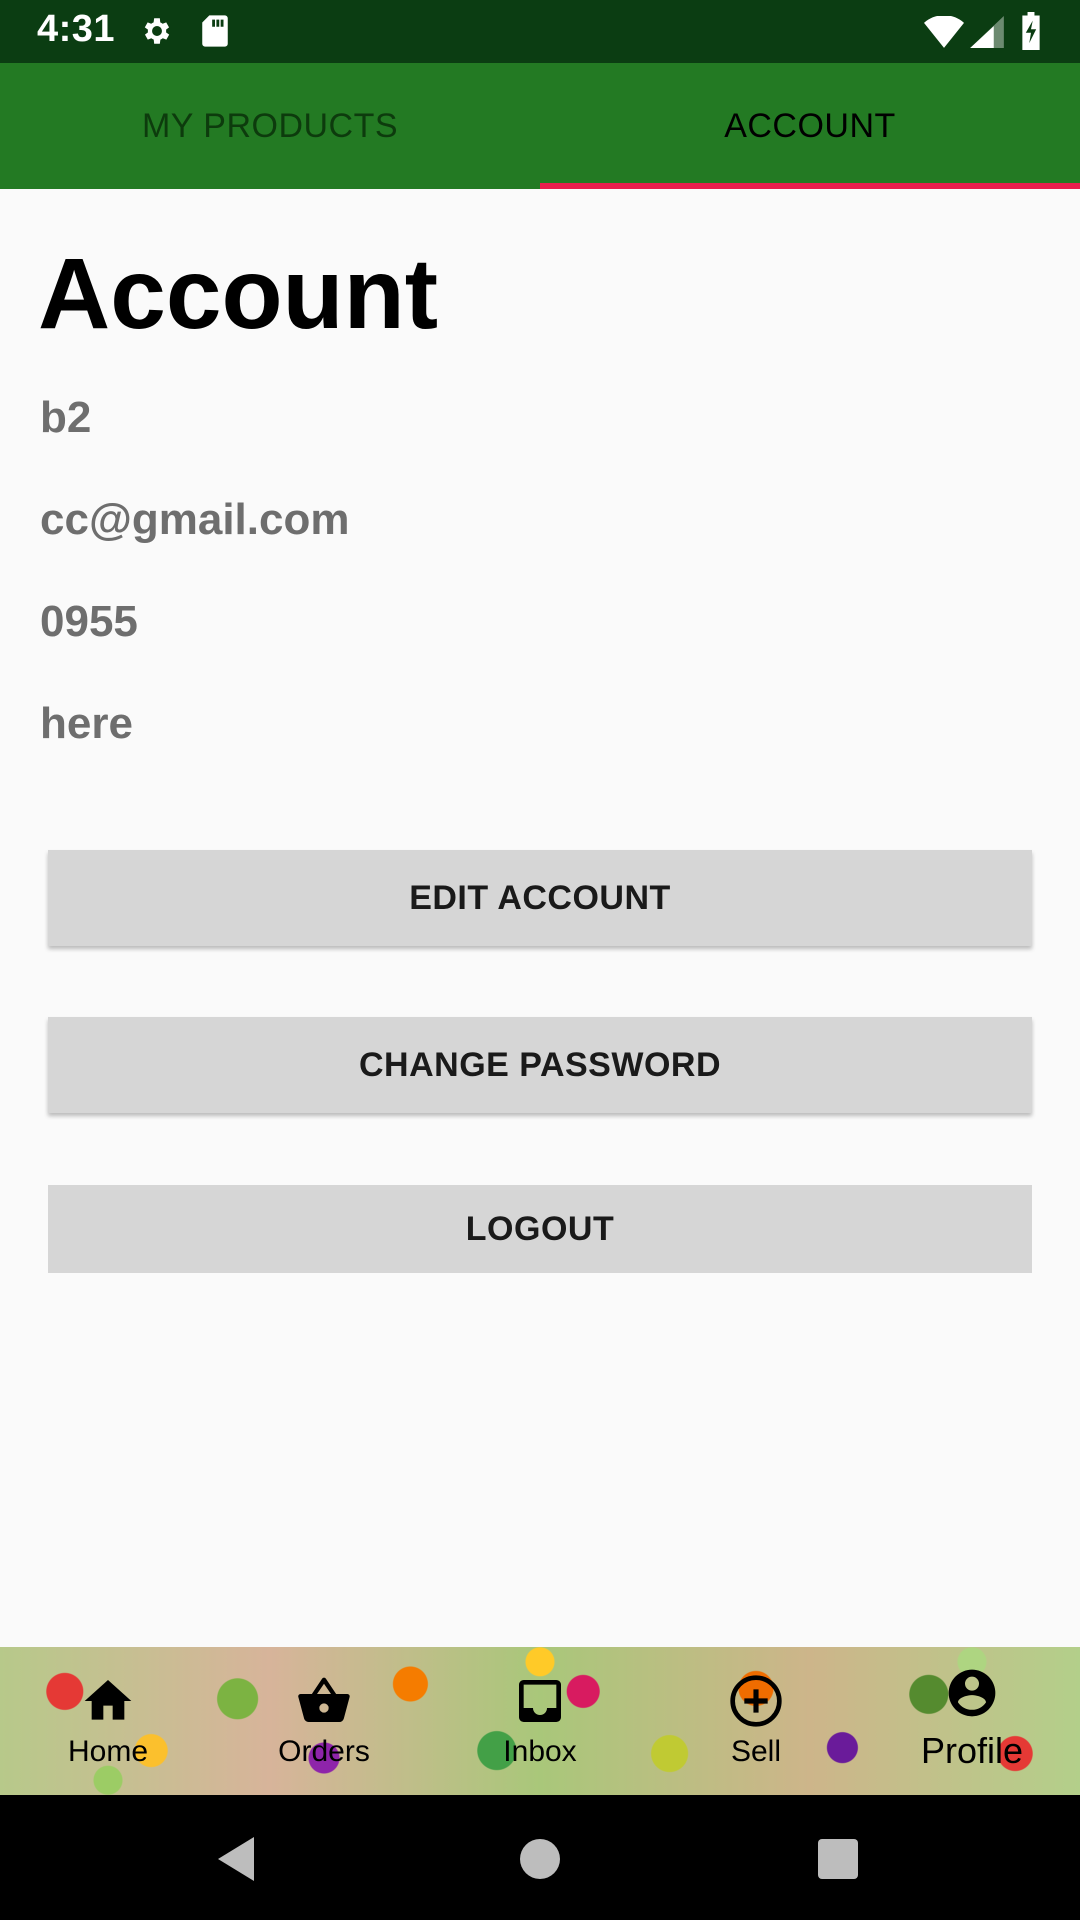 The width and height of the screenshot is (1080, 1920). Describe the element at coordinates (238, 294) in the screenshot. I see `page-title: Account` at that location.